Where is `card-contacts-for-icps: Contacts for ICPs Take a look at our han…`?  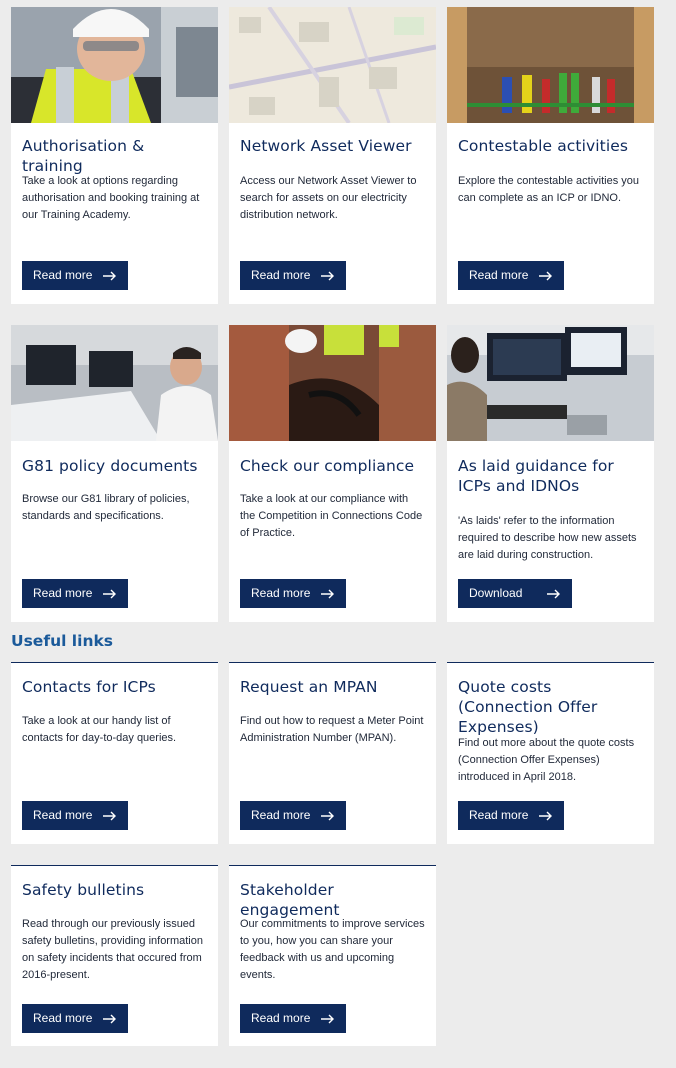
card-contacts-for-icps: Contacts for ICPs Take a look at our han… is located at coordinates (114, 753).